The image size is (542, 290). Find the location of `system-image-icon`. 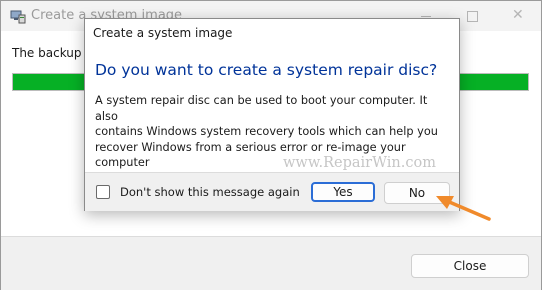

system-image-icon is located at coordinates (18, 17).